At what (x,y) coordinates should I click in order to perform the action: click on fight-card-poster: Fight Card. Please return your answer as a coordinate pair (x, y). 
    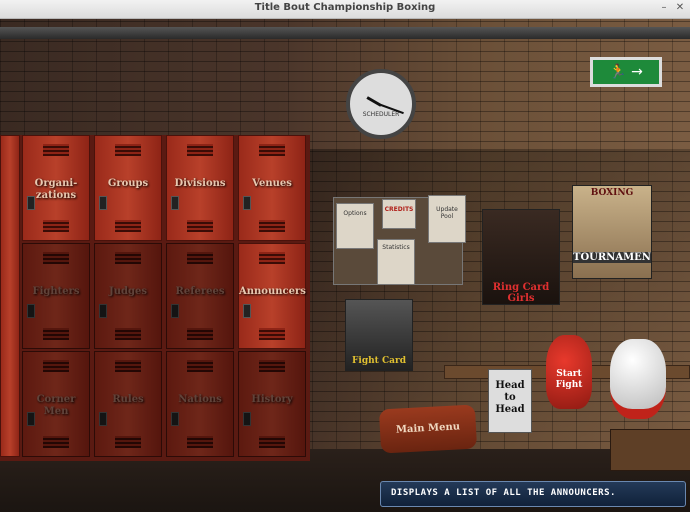
    Looking at the image, I should click on (379, 335).